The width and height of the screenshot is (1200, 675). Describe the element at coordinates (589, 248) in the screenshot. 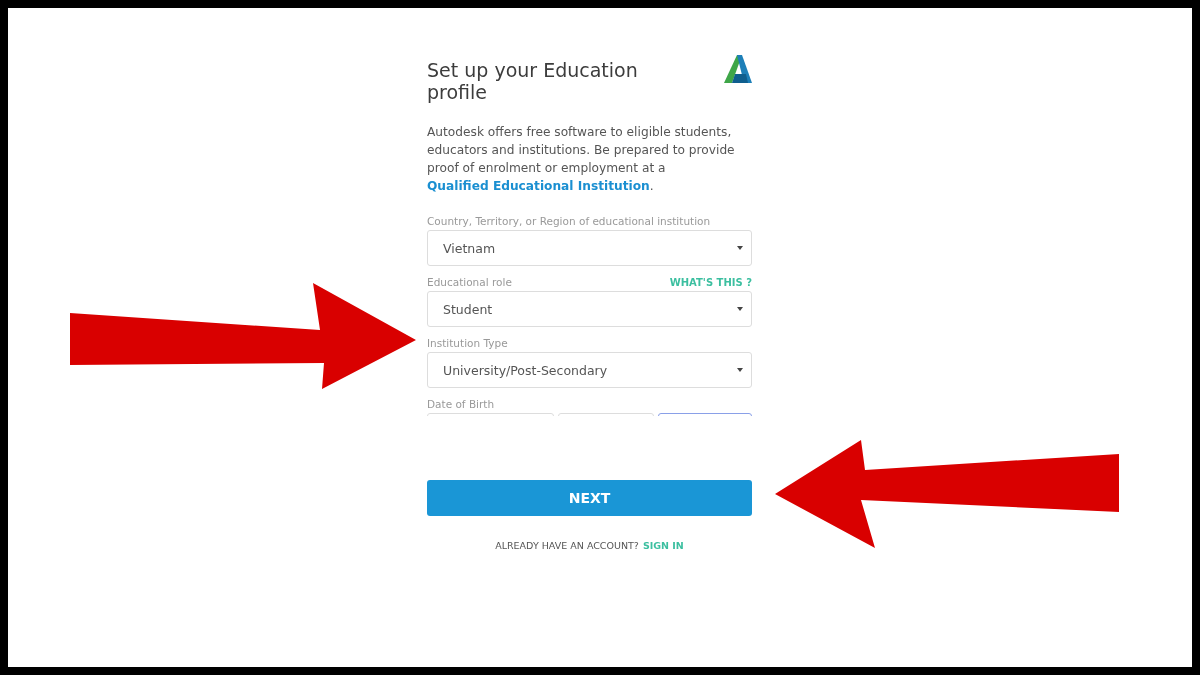

I see `dropdown-field: Vietnam` at that location.